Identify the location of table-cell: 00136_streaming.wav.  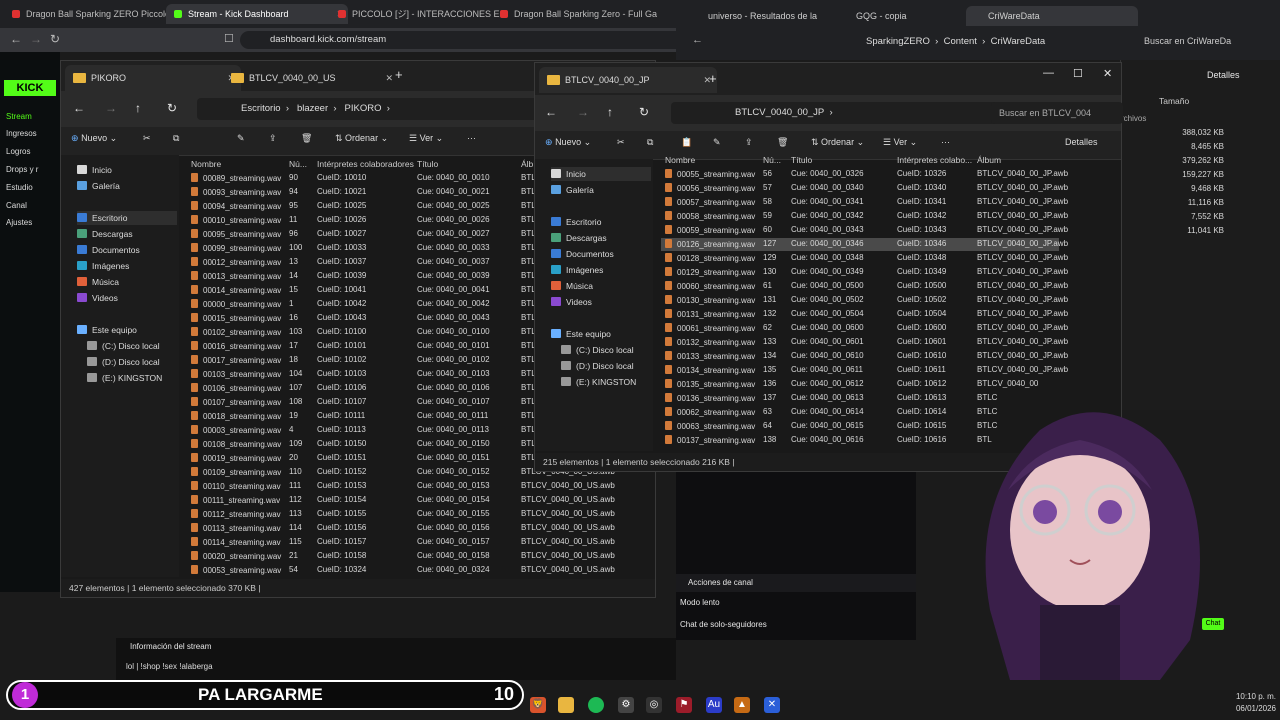
(711, 398).